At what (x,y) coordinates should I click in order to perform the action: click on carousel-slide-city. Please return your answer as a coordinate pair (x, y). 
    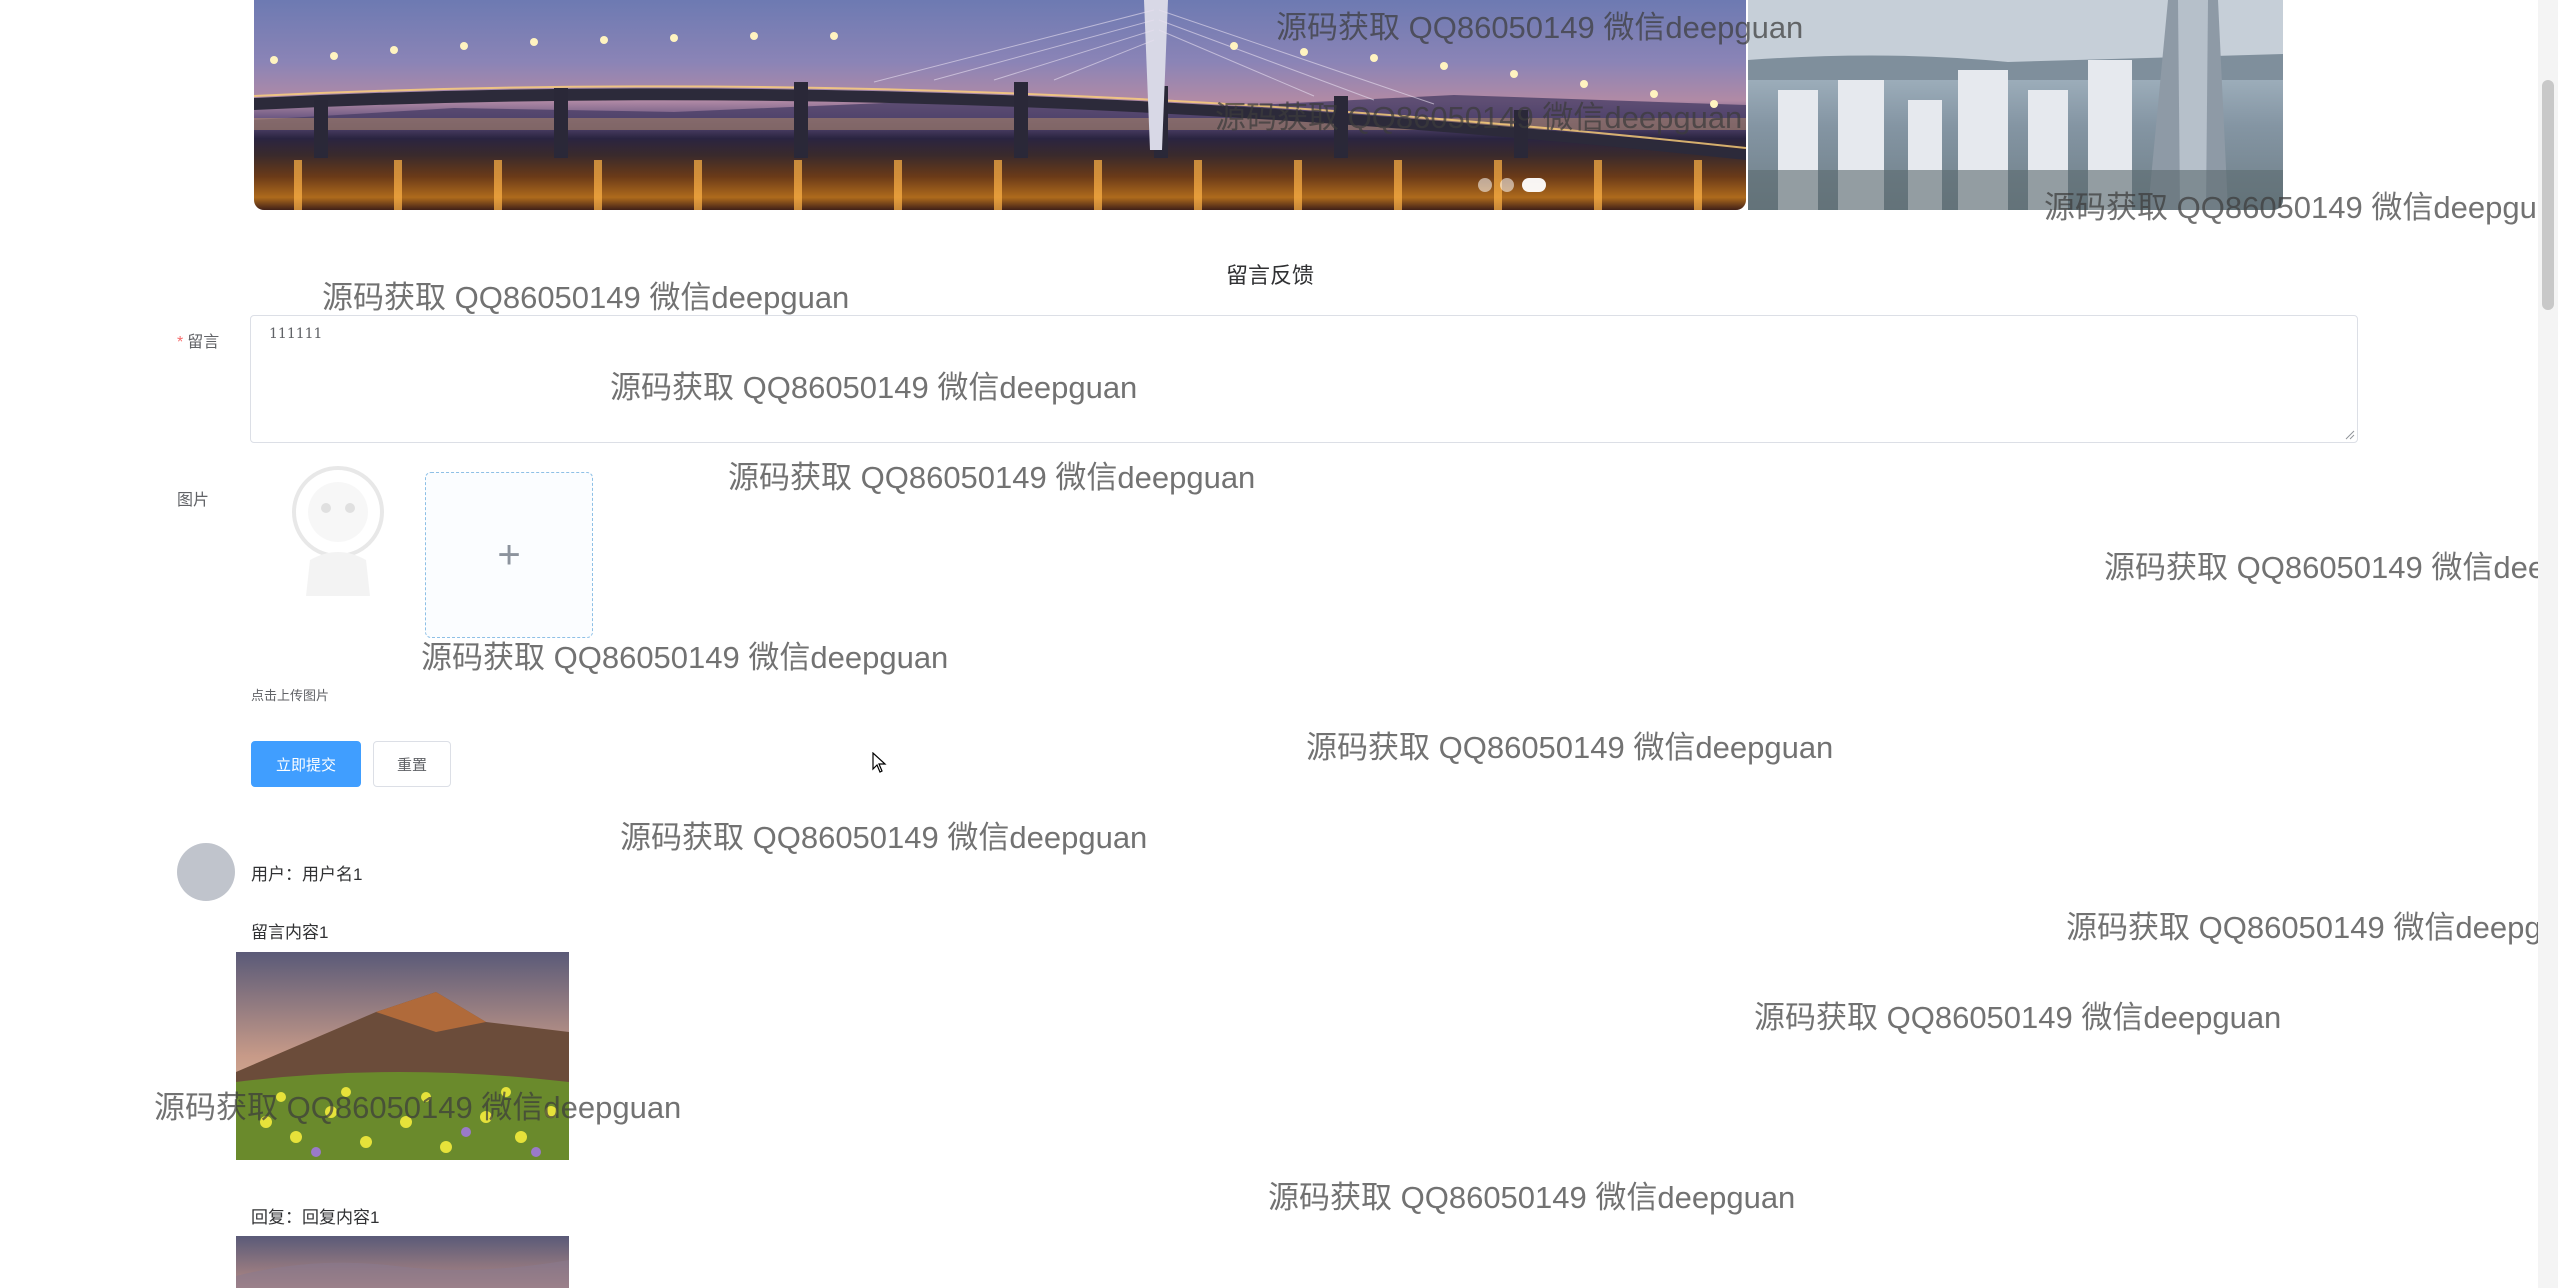
    Looking at the image, I should click on (2015, 105).